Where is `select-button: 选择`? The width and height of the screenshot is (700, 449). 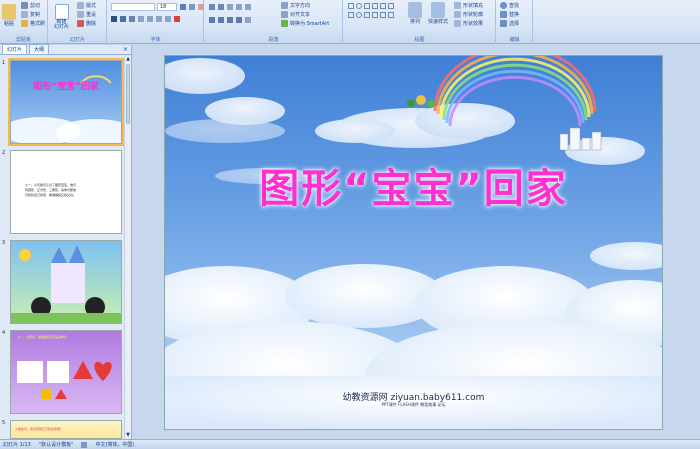 select-button: 选择 is located at coordinates (509, 23).